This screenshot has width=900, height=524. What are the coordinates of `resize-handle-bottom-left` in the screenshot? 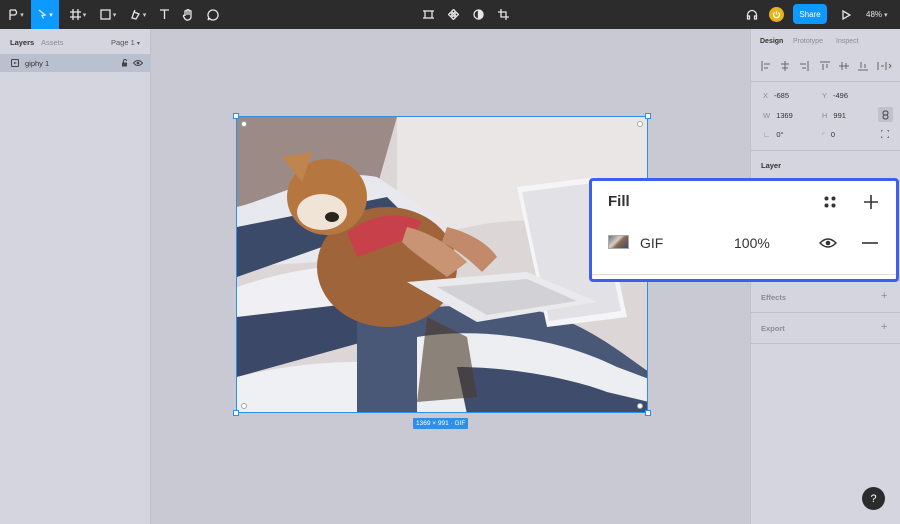 It's located at (236, 413).